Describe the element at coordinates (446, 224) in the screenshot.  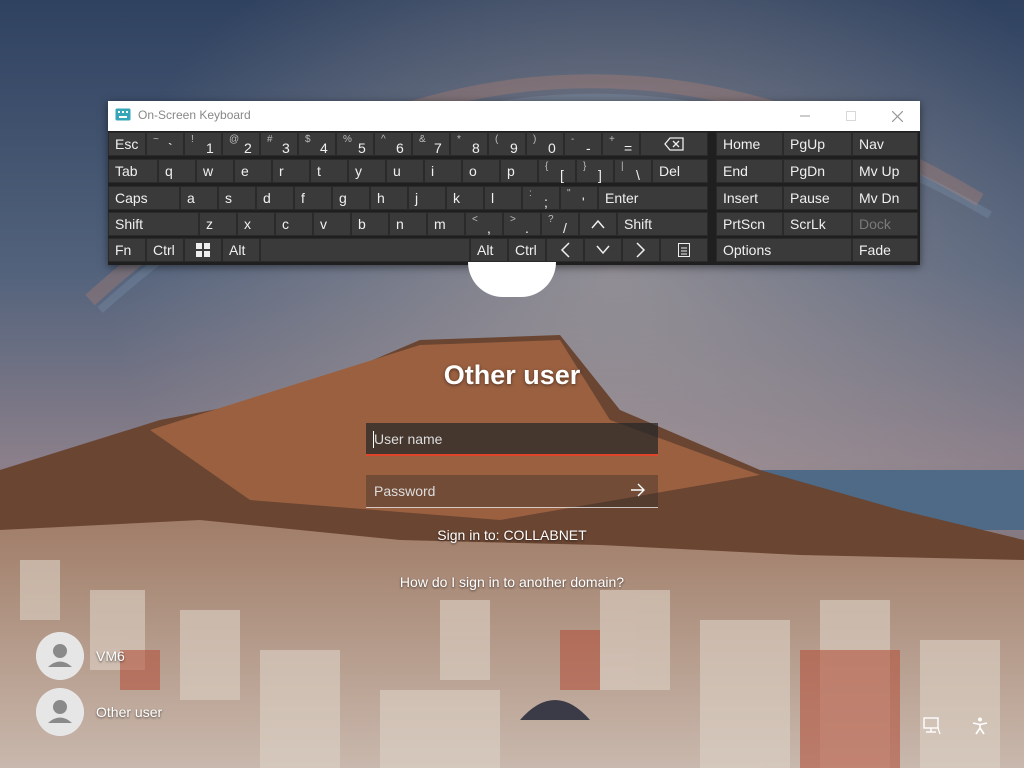
I see `key-m: m` at that location.